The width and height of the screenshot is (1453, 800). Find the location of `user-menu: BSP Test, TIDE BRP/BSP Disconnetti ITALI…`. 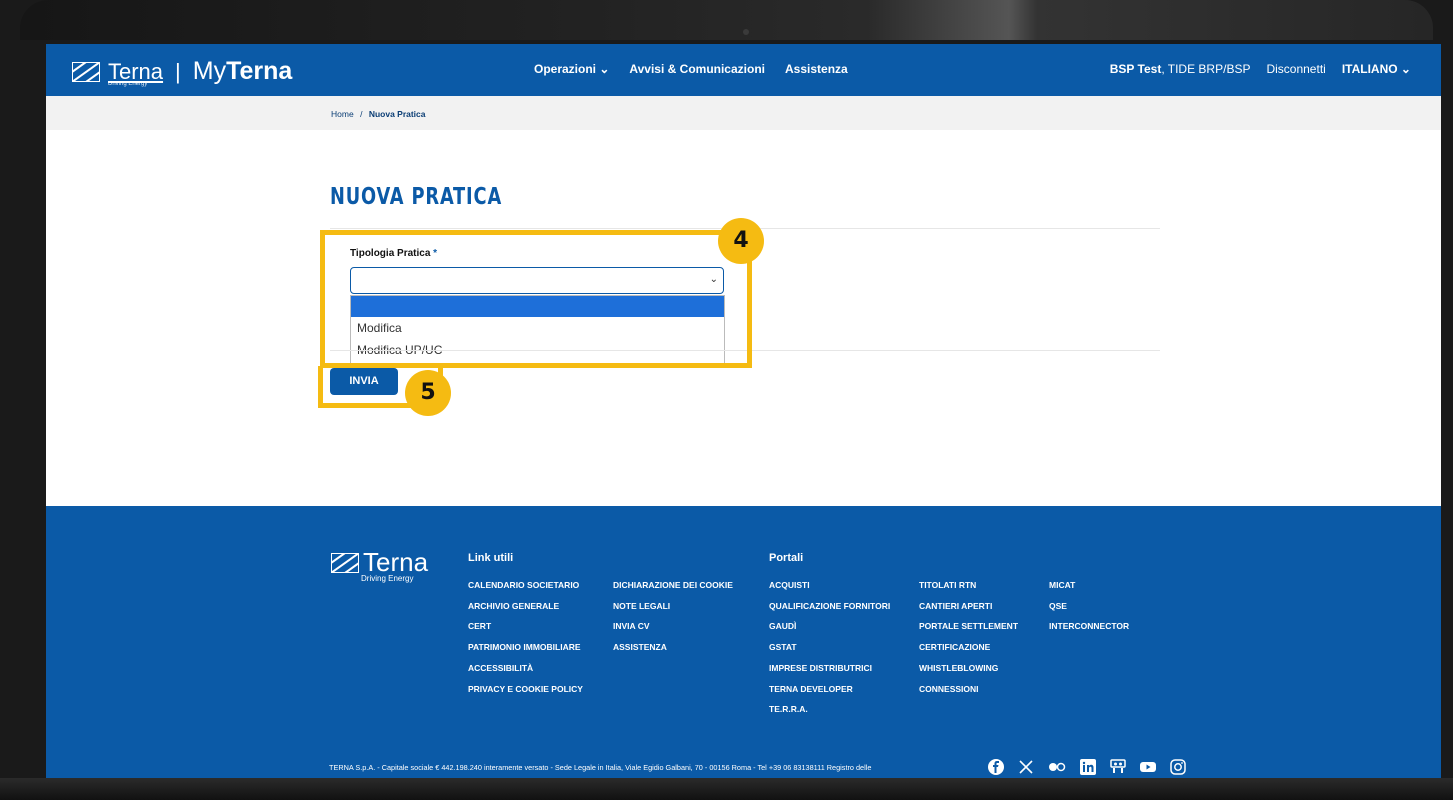

user-menu: BSP Test, TIDE BRP/BSP Disconnetti ITALI… is located at coordinates (1260, 69).